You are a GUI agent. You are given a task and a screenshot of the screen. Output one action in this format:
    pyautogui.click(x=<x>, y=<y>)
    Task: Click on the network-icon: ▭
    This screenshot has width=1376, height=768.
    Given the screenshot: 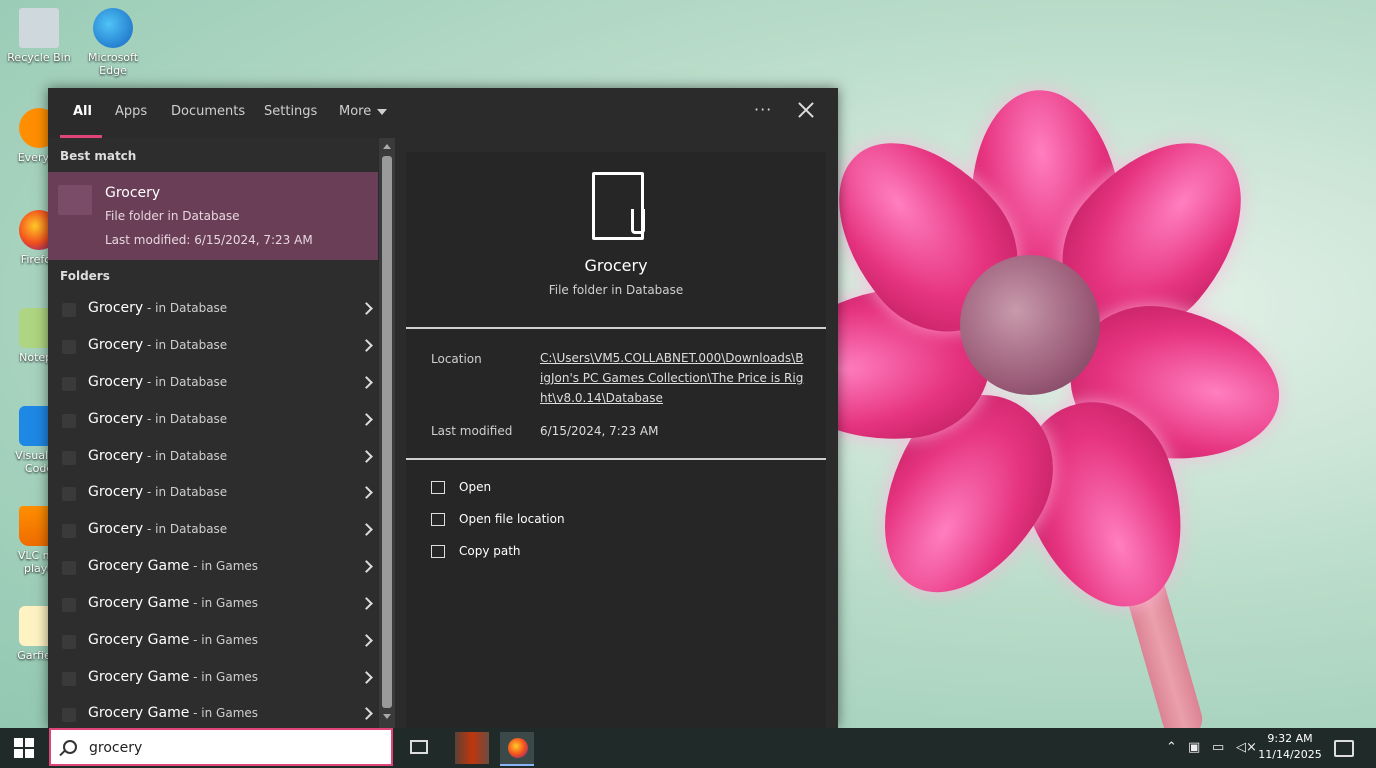 What is the action you would take?
    pyautogui.click(x=1218, y=747)
    